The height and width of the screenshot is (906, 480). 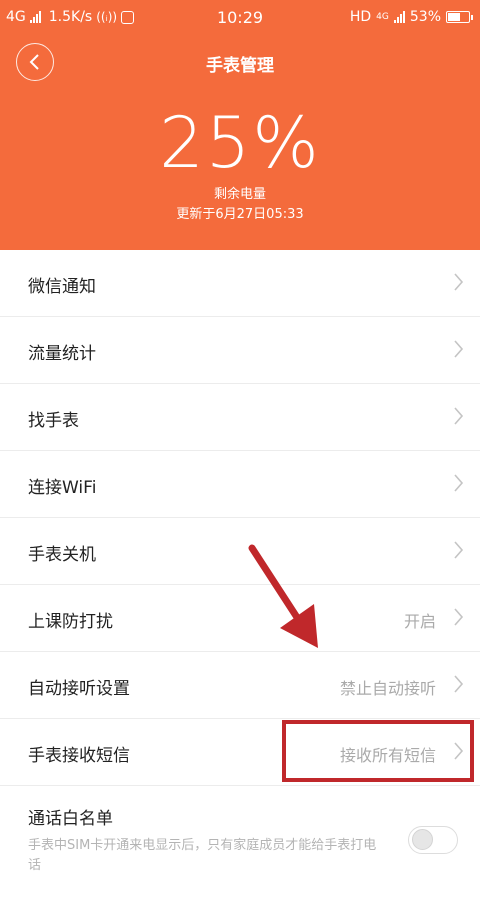 I want to click on menu-item-label: 连接WiFi, so click(x=62, y=488).